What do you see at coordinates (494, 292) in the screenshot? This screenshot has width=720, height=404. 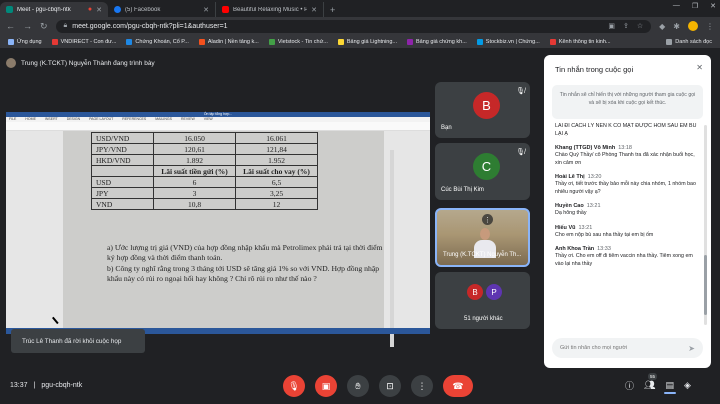 I see `avatar: P` at bounding box center [494, 292].